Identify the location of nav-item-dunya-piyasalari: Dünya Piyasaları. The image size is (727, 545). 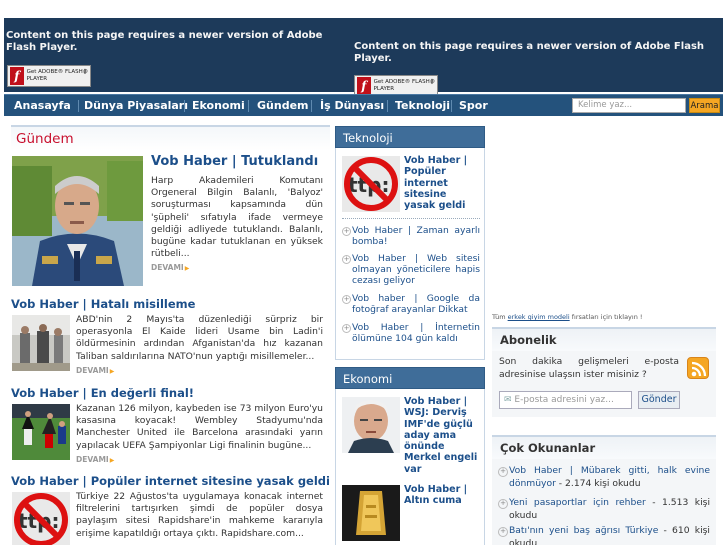
(136, 106).